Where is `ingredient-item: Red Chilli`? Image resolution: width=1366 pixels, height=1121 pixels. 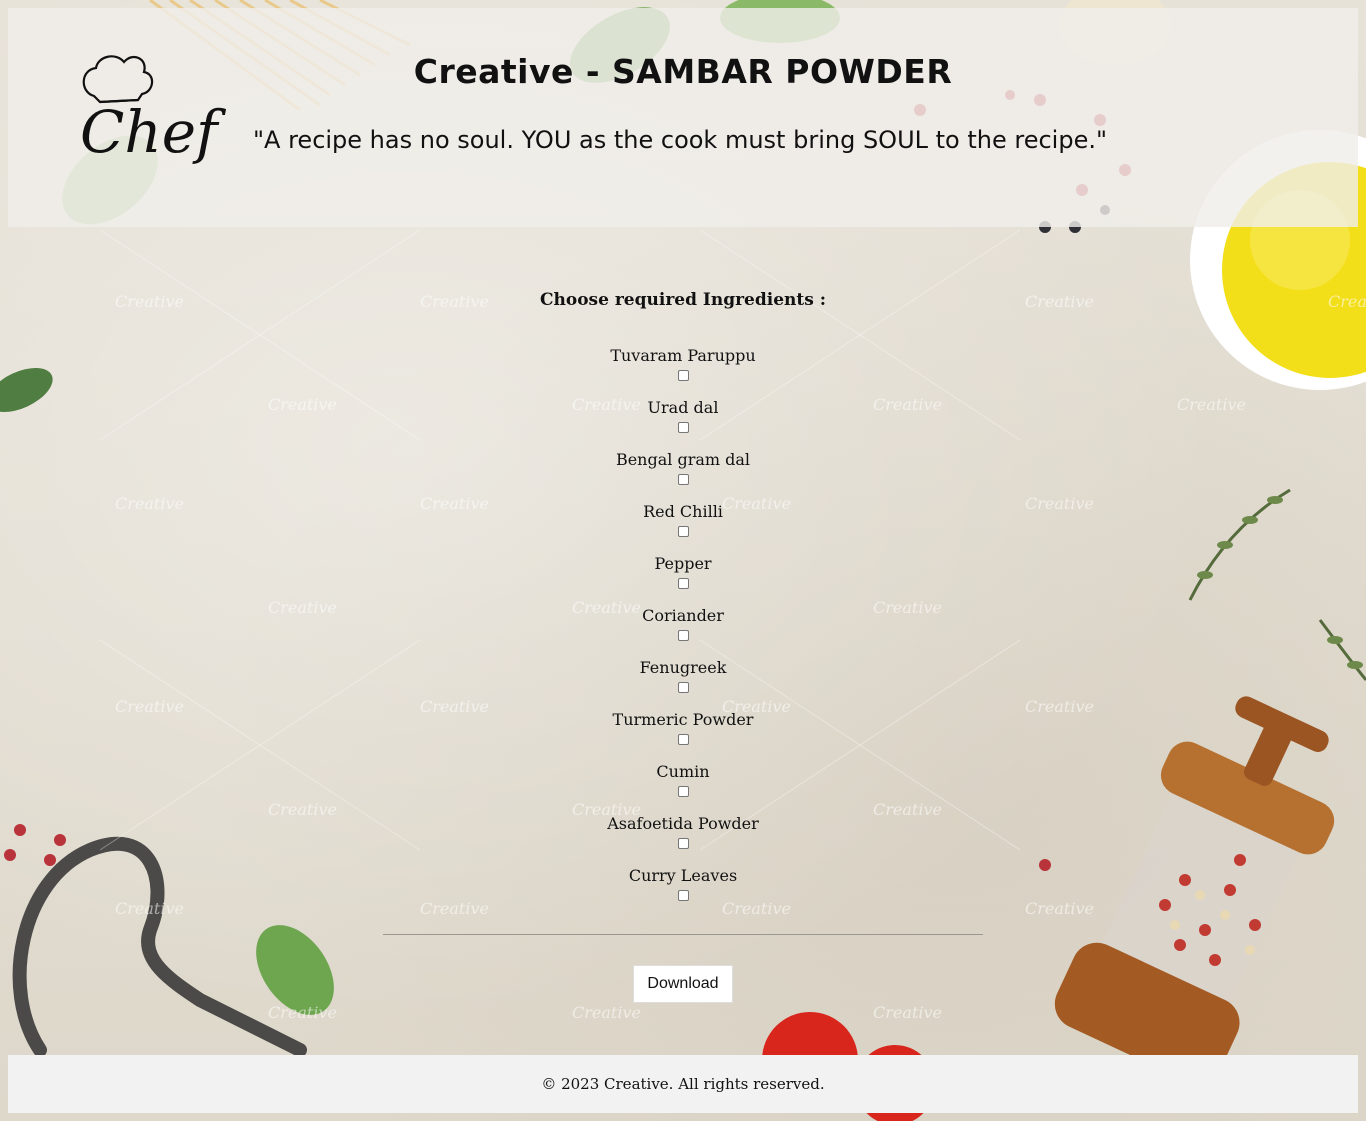
ingredient-item: Red Chilli is located at coordinates (683, 528).